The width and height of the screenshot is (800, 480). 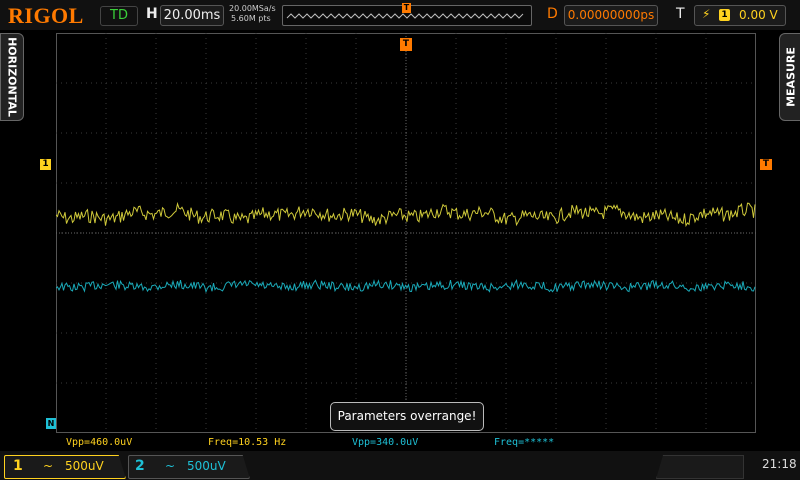 I want to click on trigger-position-top-marker: T, so click(x=406, y=44).